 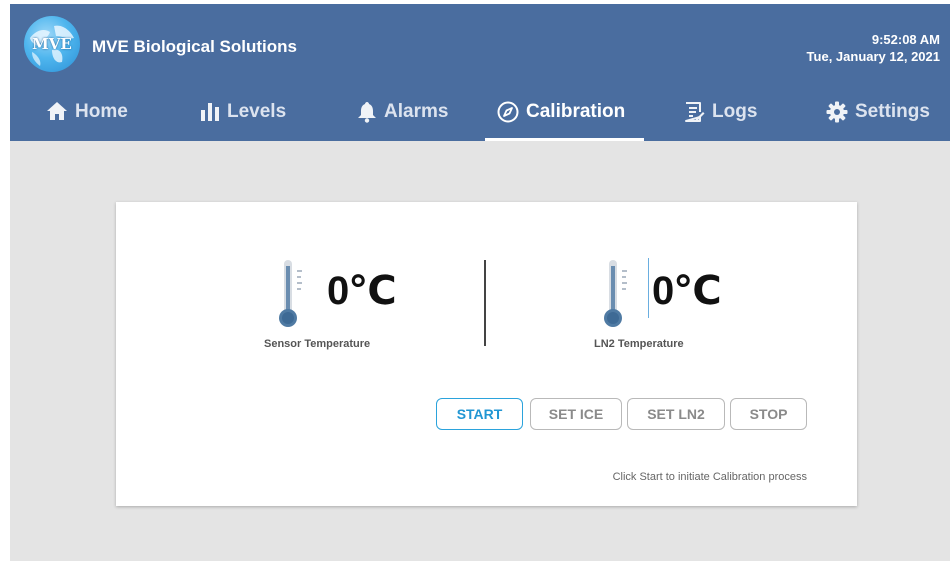 I want to click on levels-icon, so click(x=210, y=114).